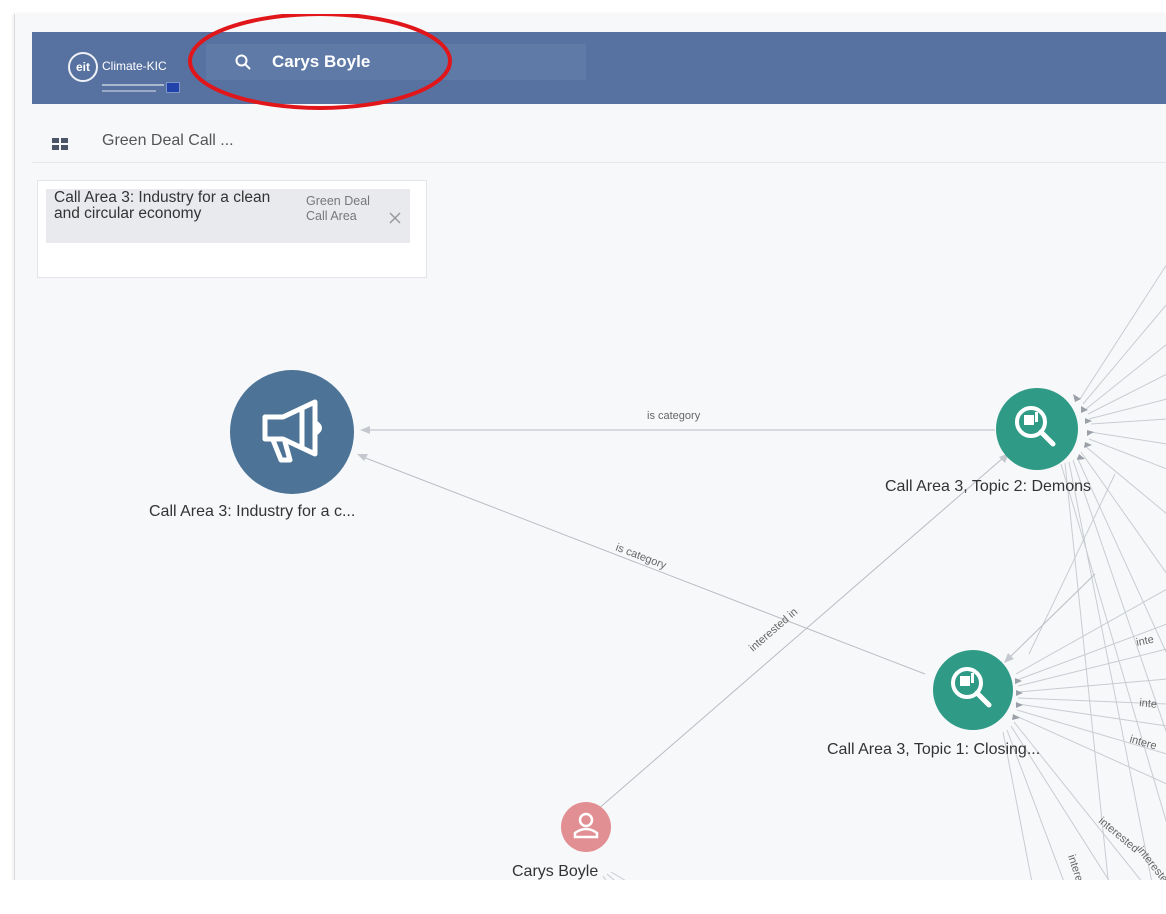  I want to click on page-bottom-margin, so click(583, 897).